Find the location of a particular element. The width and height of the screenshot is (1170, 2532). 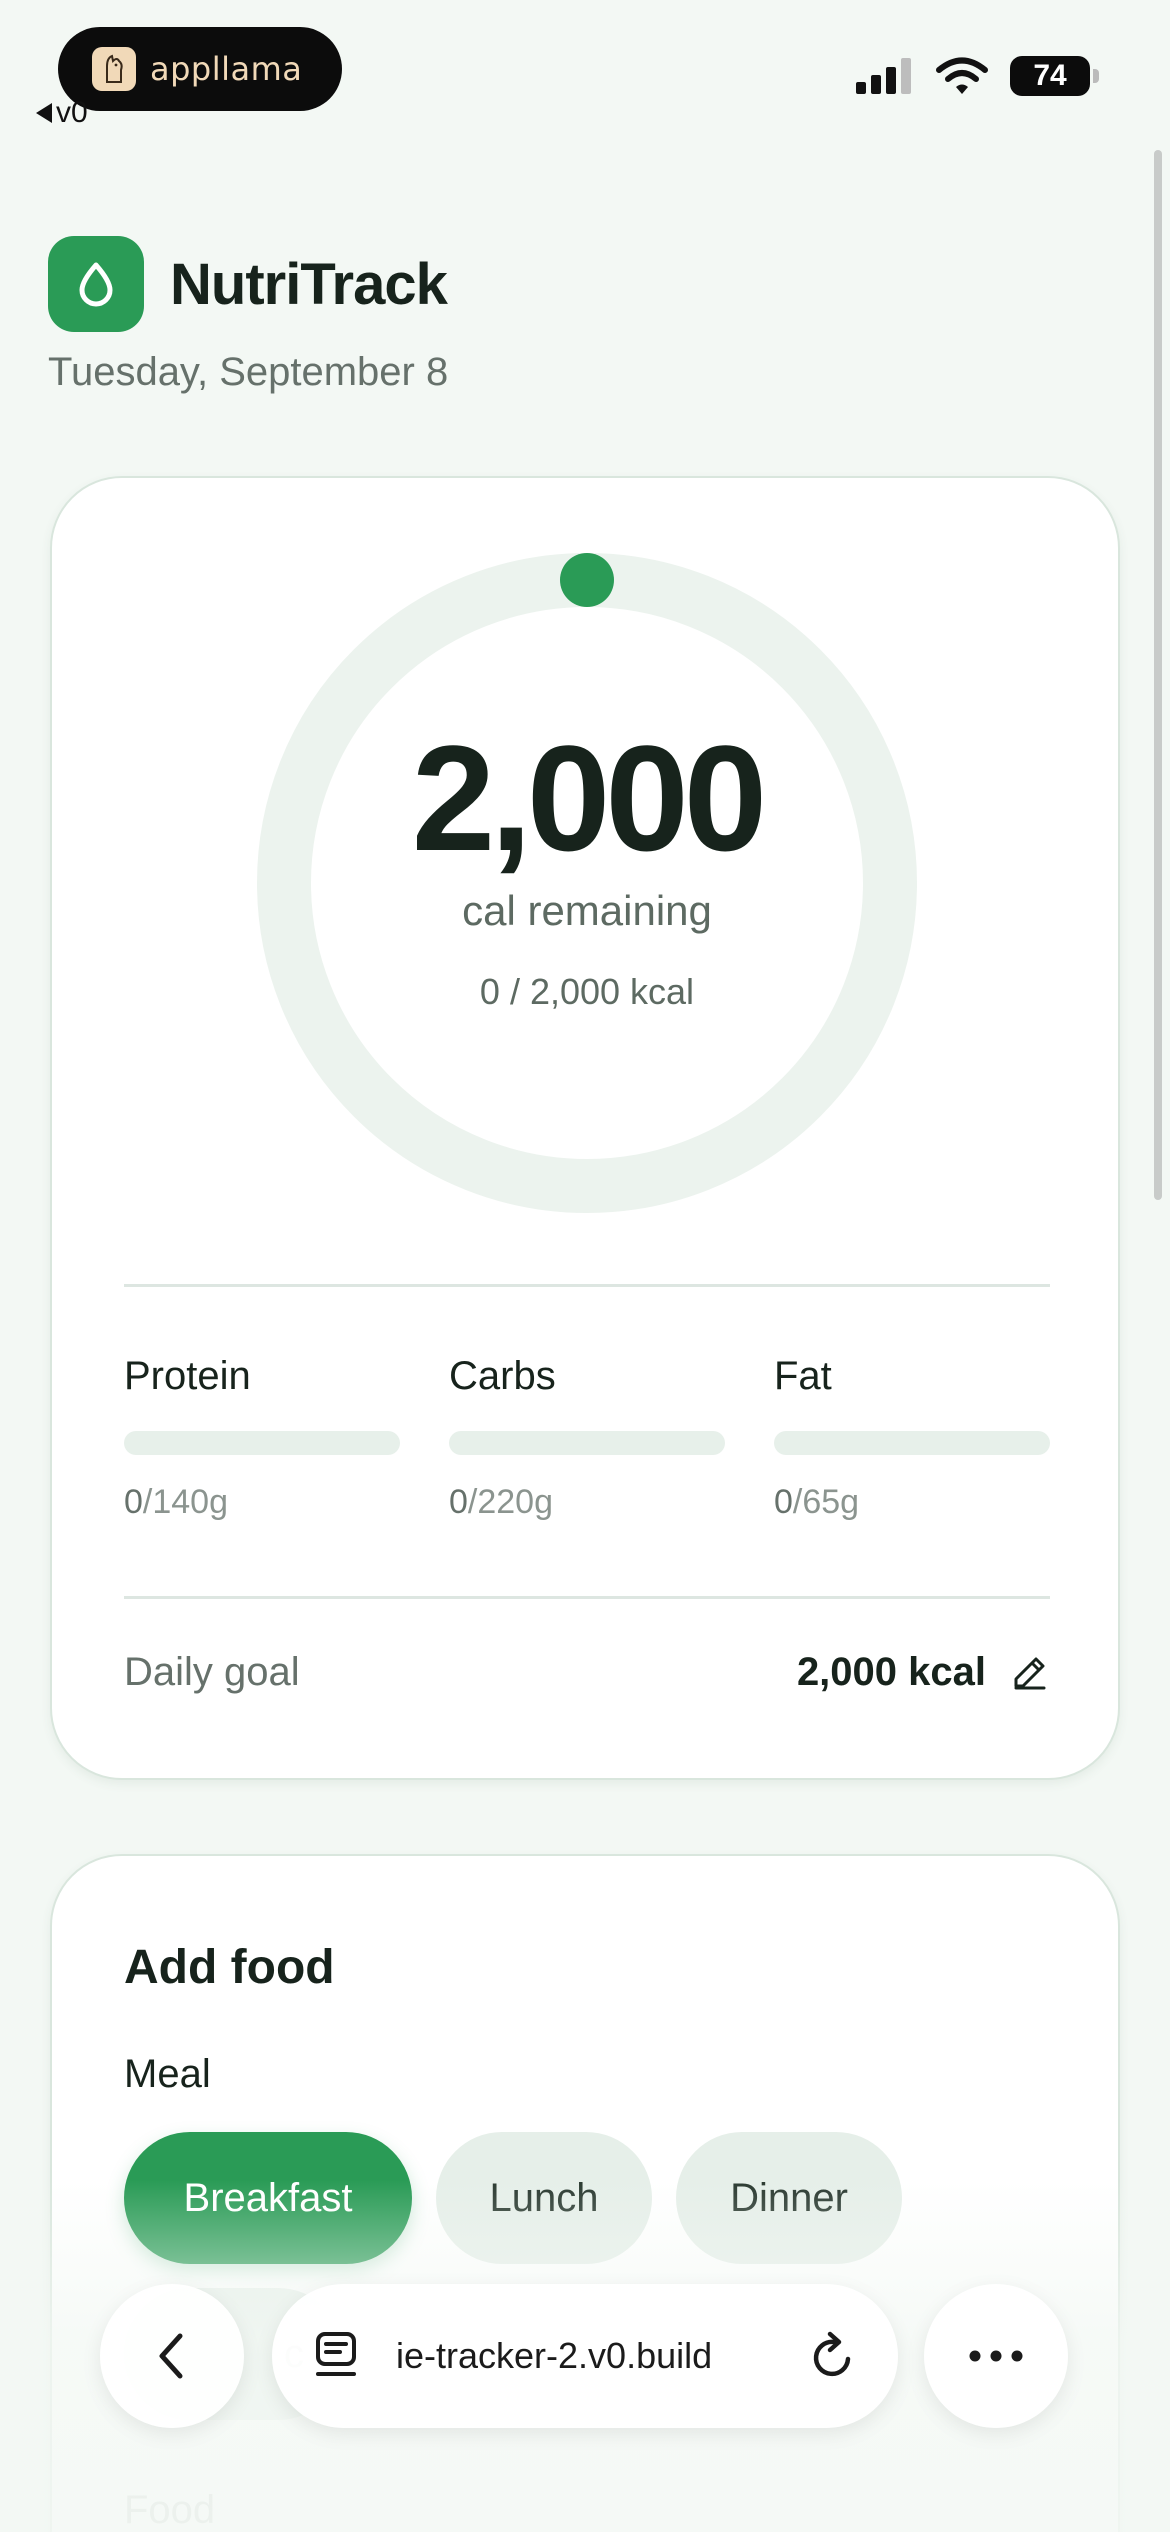

macro-protein: Protein 0/140g is located at coordinates (262, 1438).